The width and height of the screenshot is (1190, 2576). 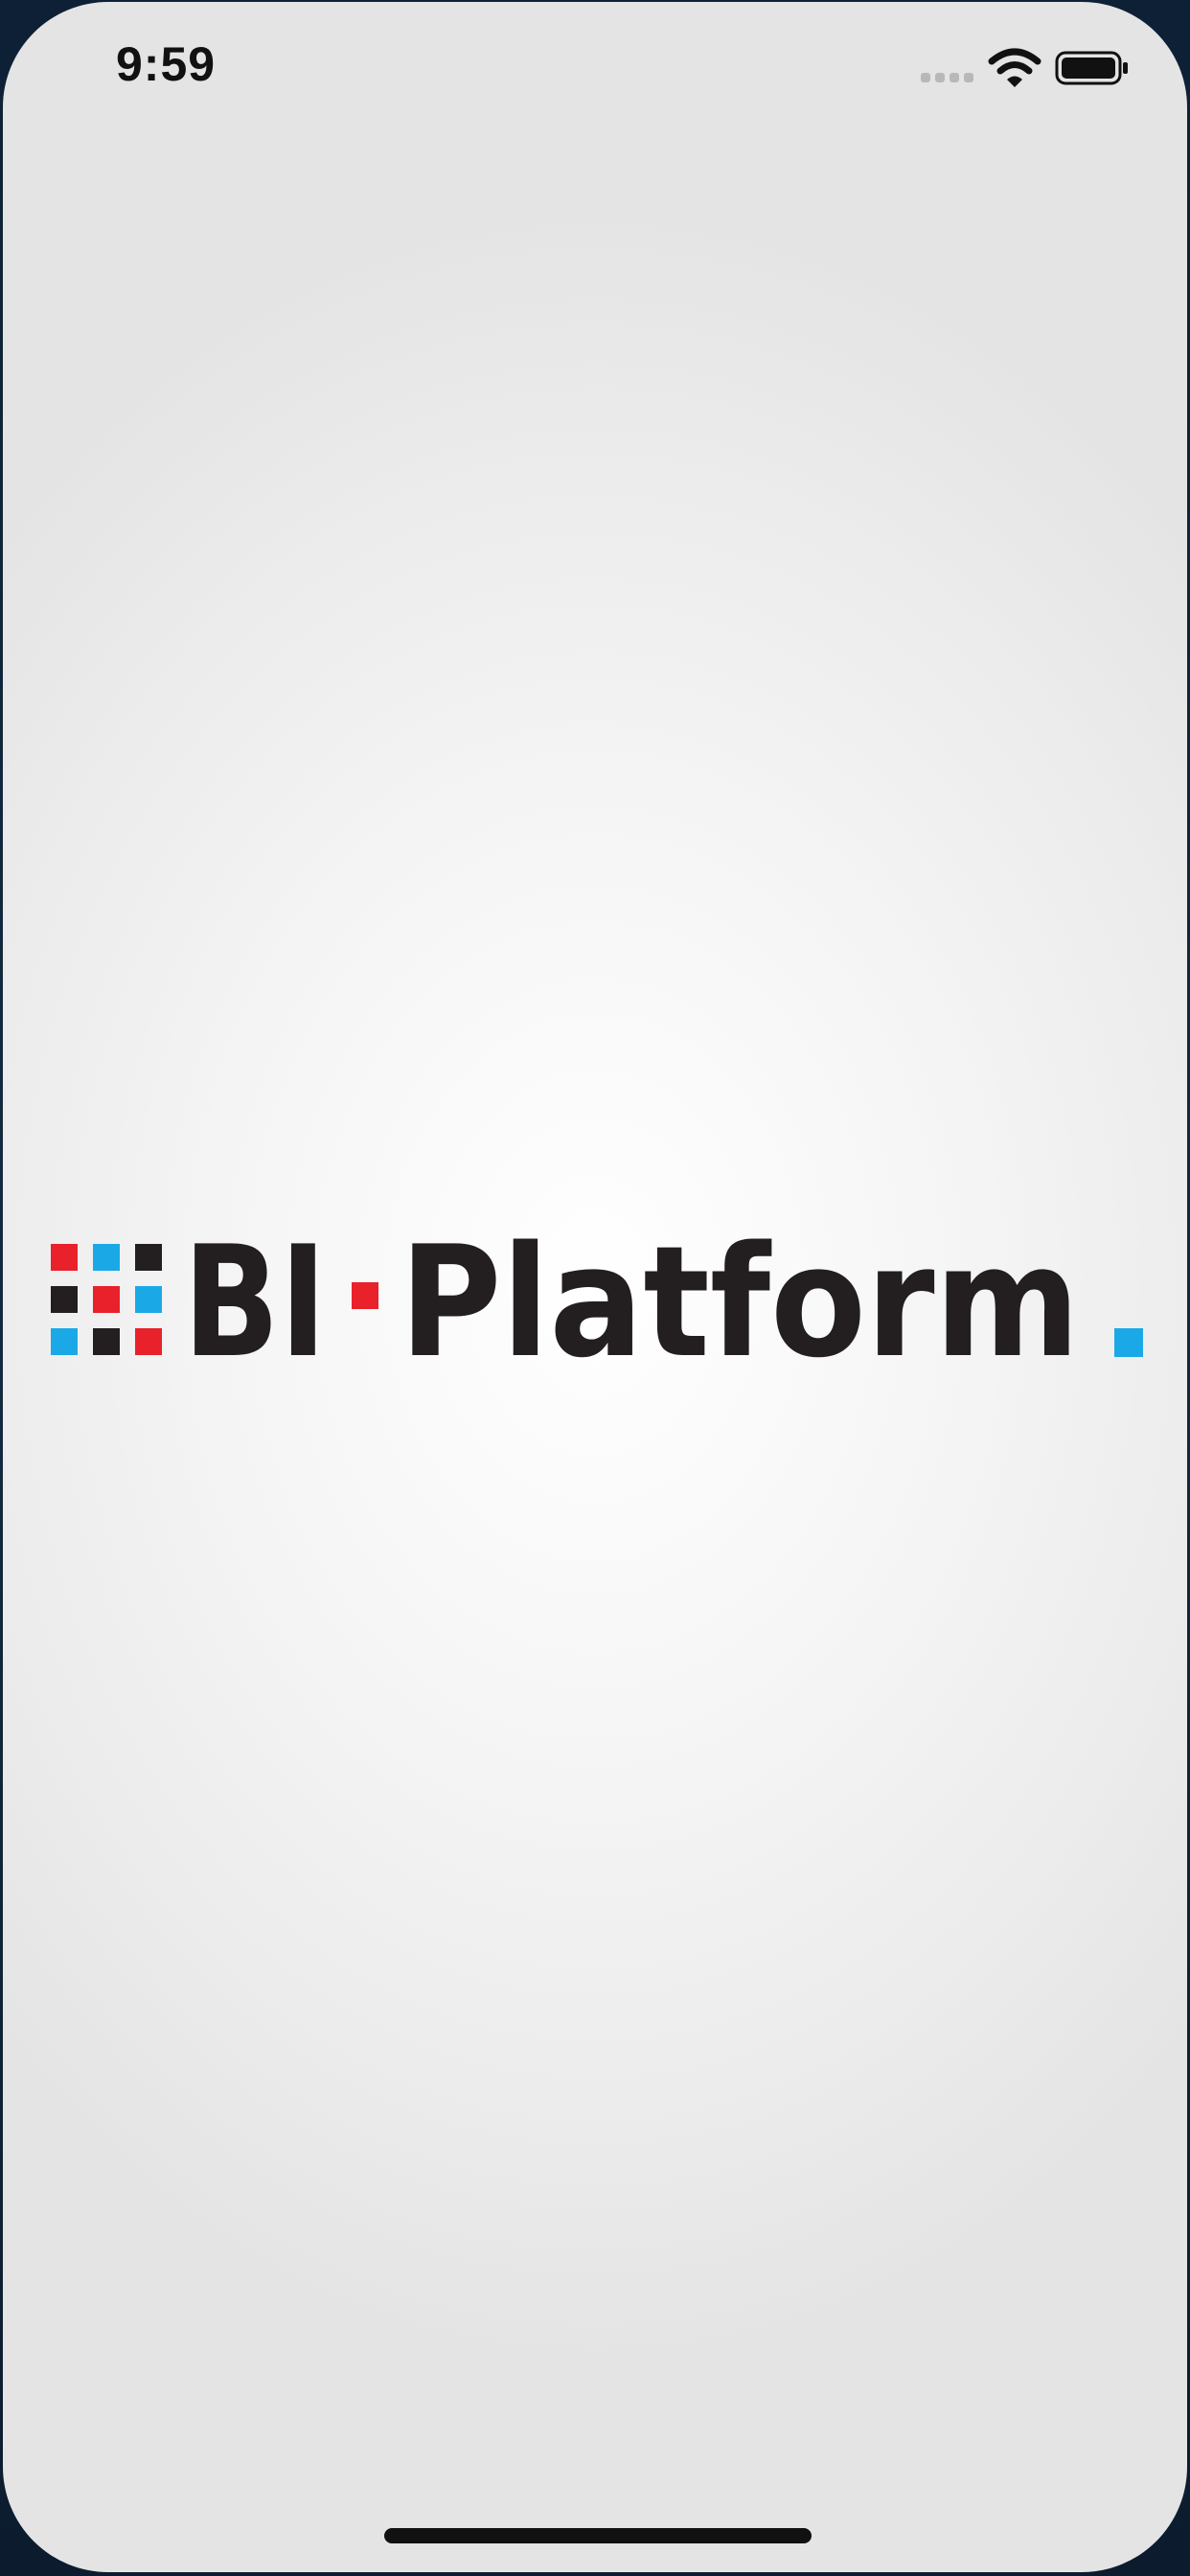 What do you see at coordinates (167, 64) in the screenshot?
I see `status-time: 9:59` at bounding box center [167, 64].